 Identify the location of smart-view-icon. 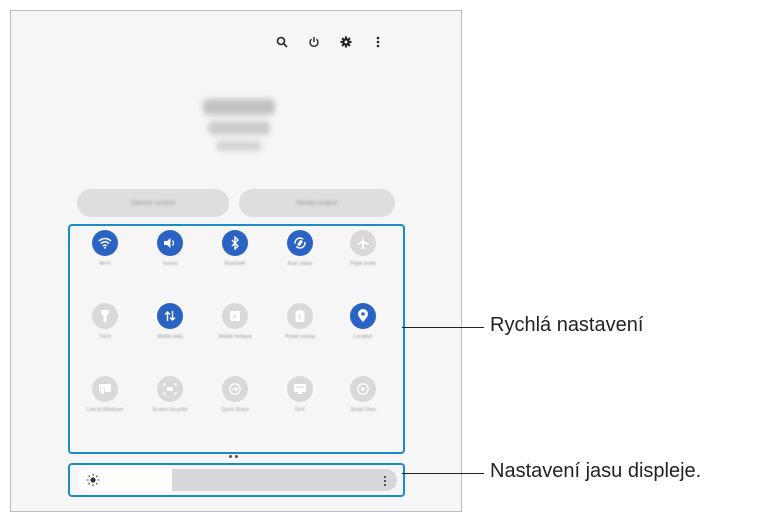
(363, 389).